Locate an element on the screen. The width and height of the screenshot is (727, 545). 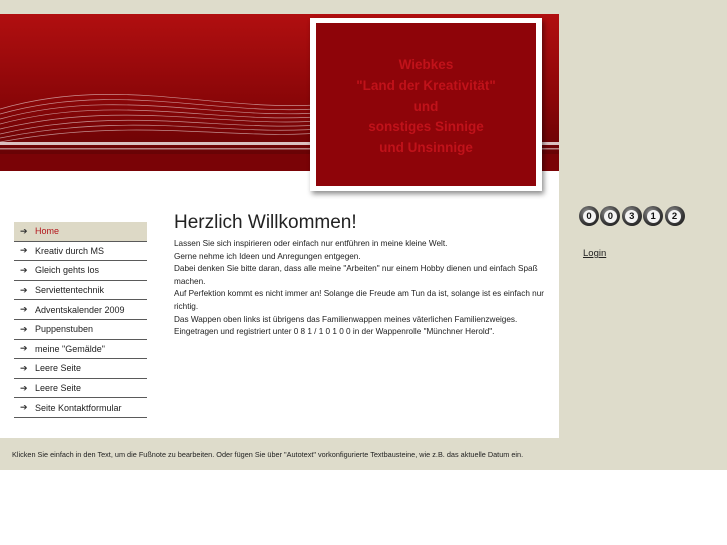
nav-item-kontaktformular: ➔ Seite Kontaktformular is located at coordinates (80, 408).